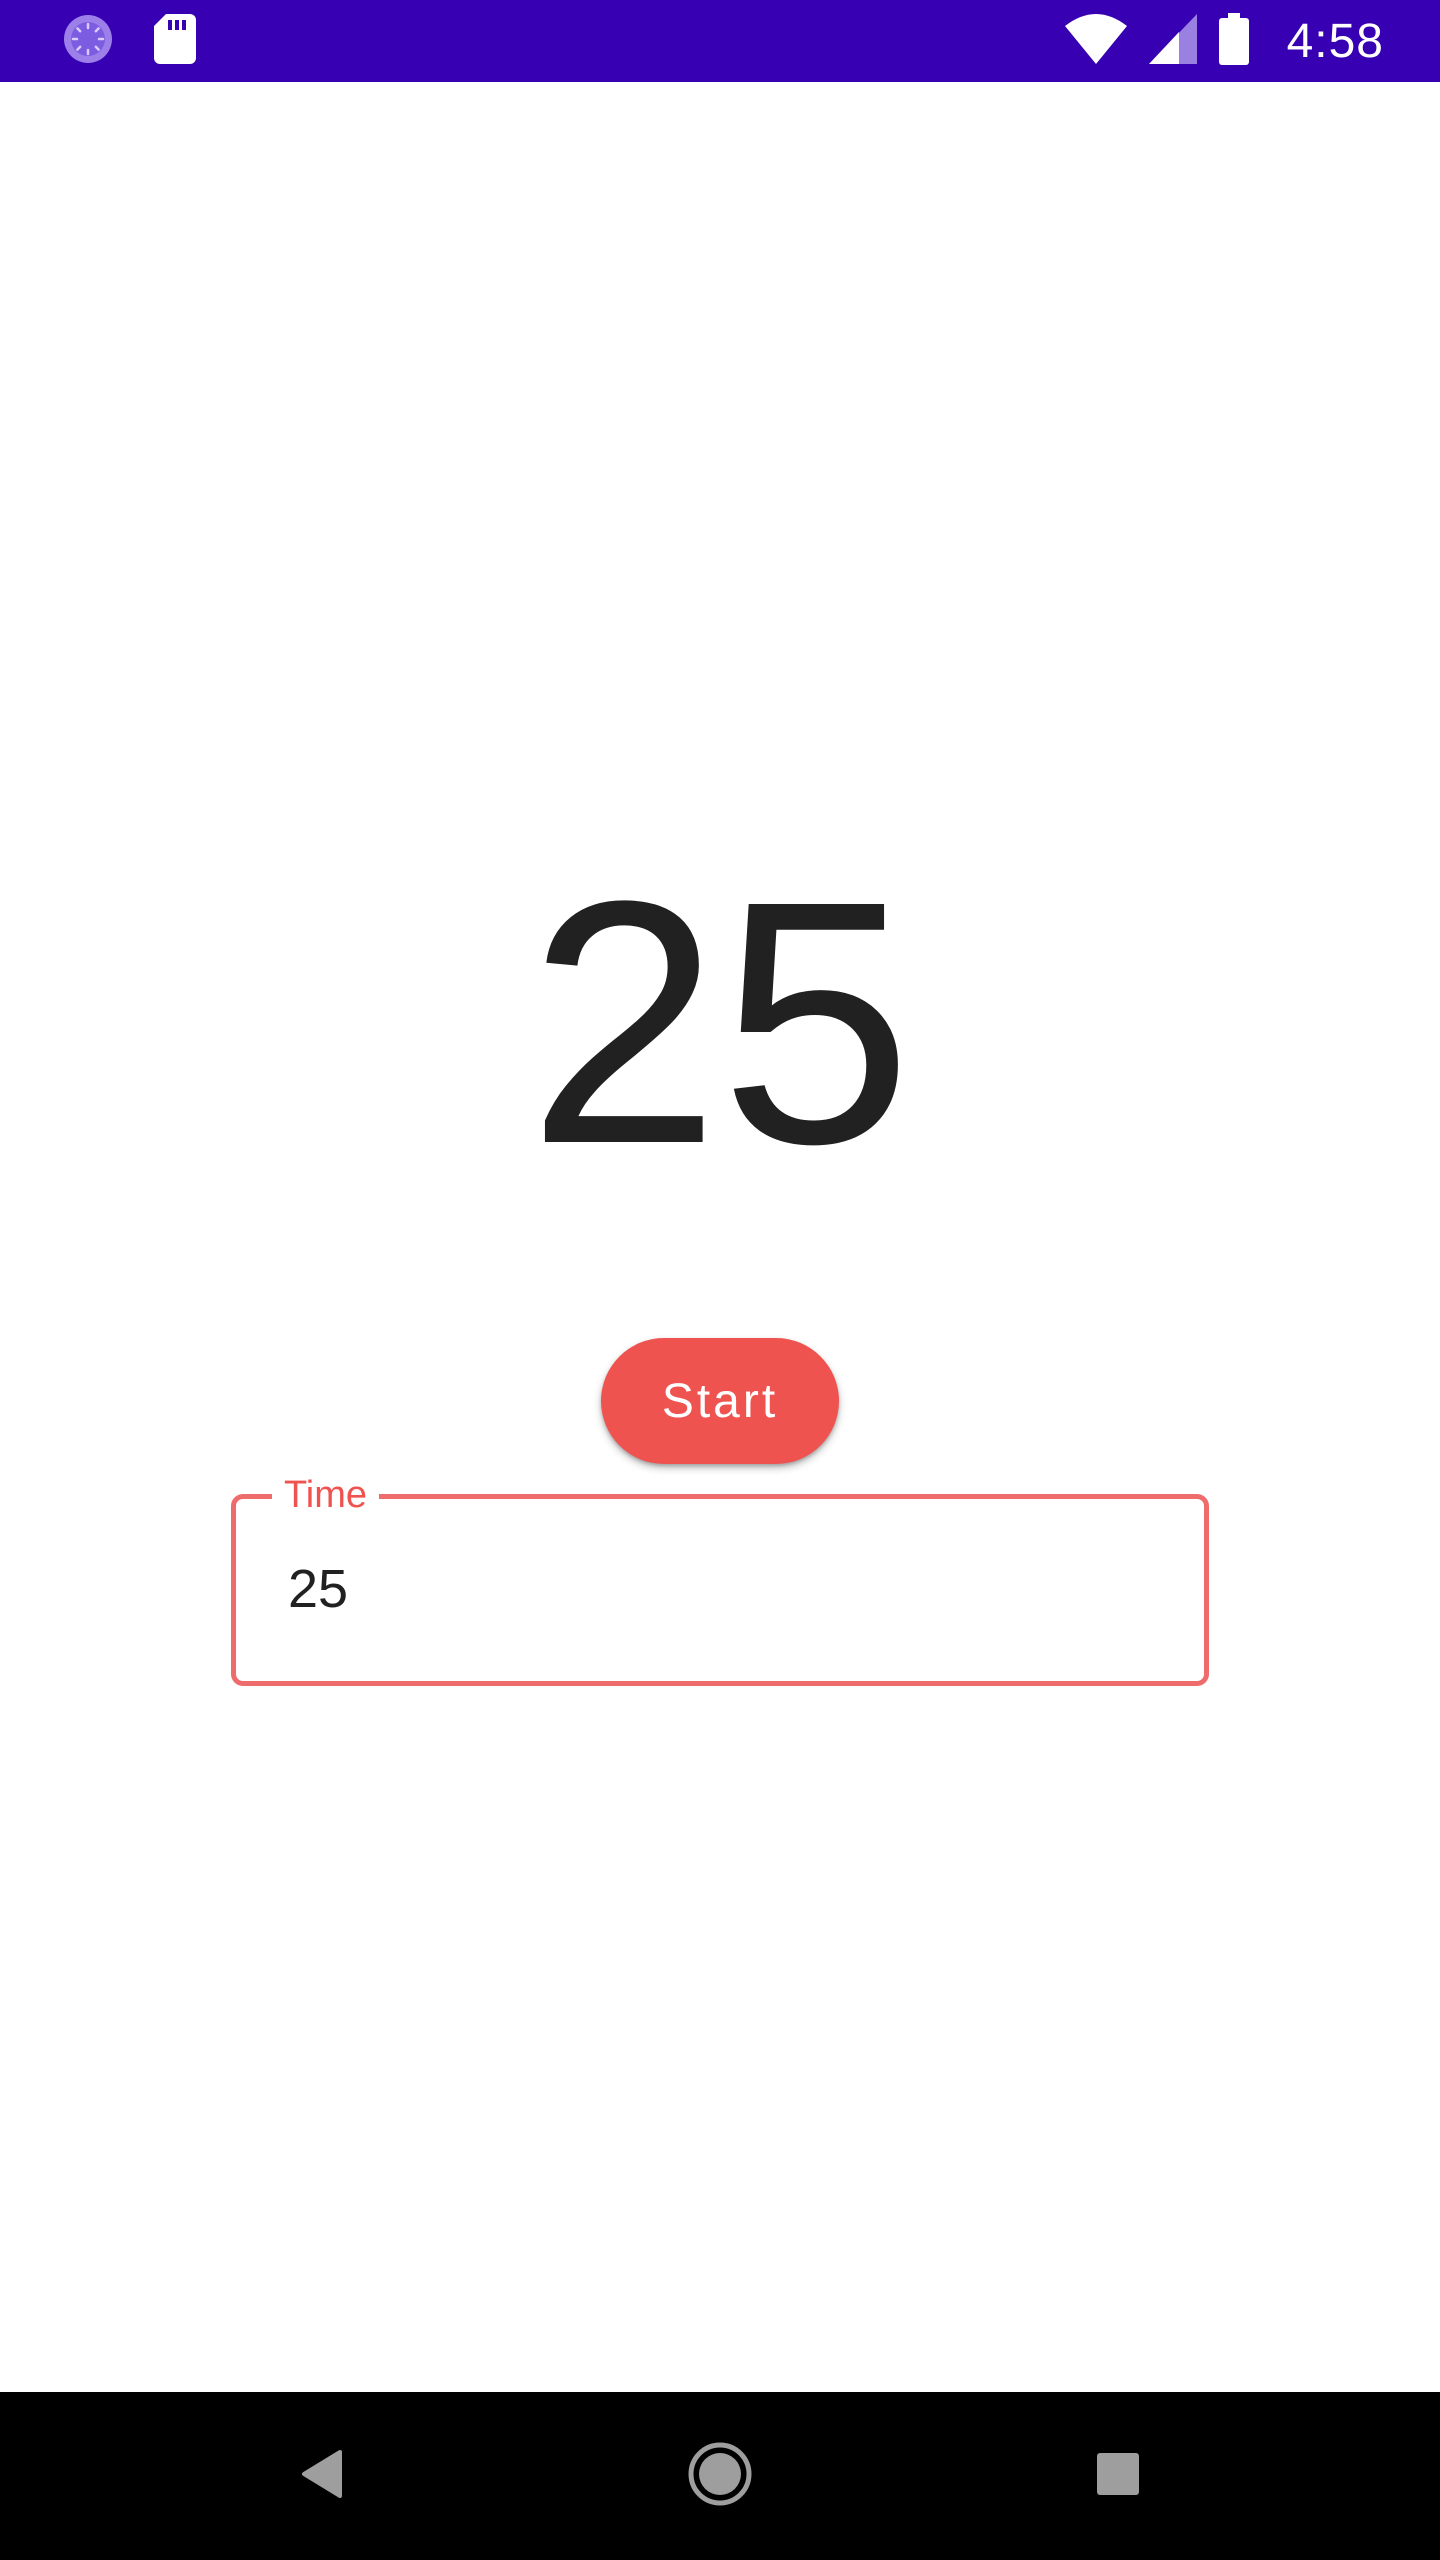 Image resolution: width=1440 pixels, height=2560 pixels. Describe the element at coordinates (326, 1495) in the screenshot. I see `time-field-label: Time` at that location.